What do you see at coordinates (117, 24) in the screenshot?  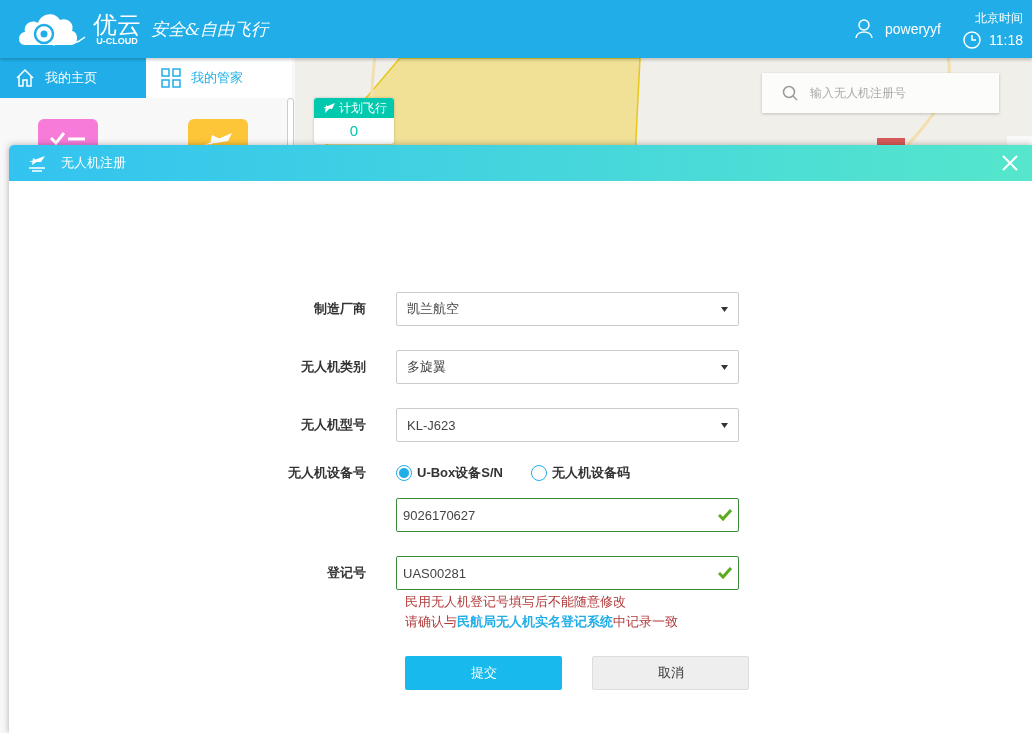 I see `logo-title: 优云` at bounding box center [117, 24].